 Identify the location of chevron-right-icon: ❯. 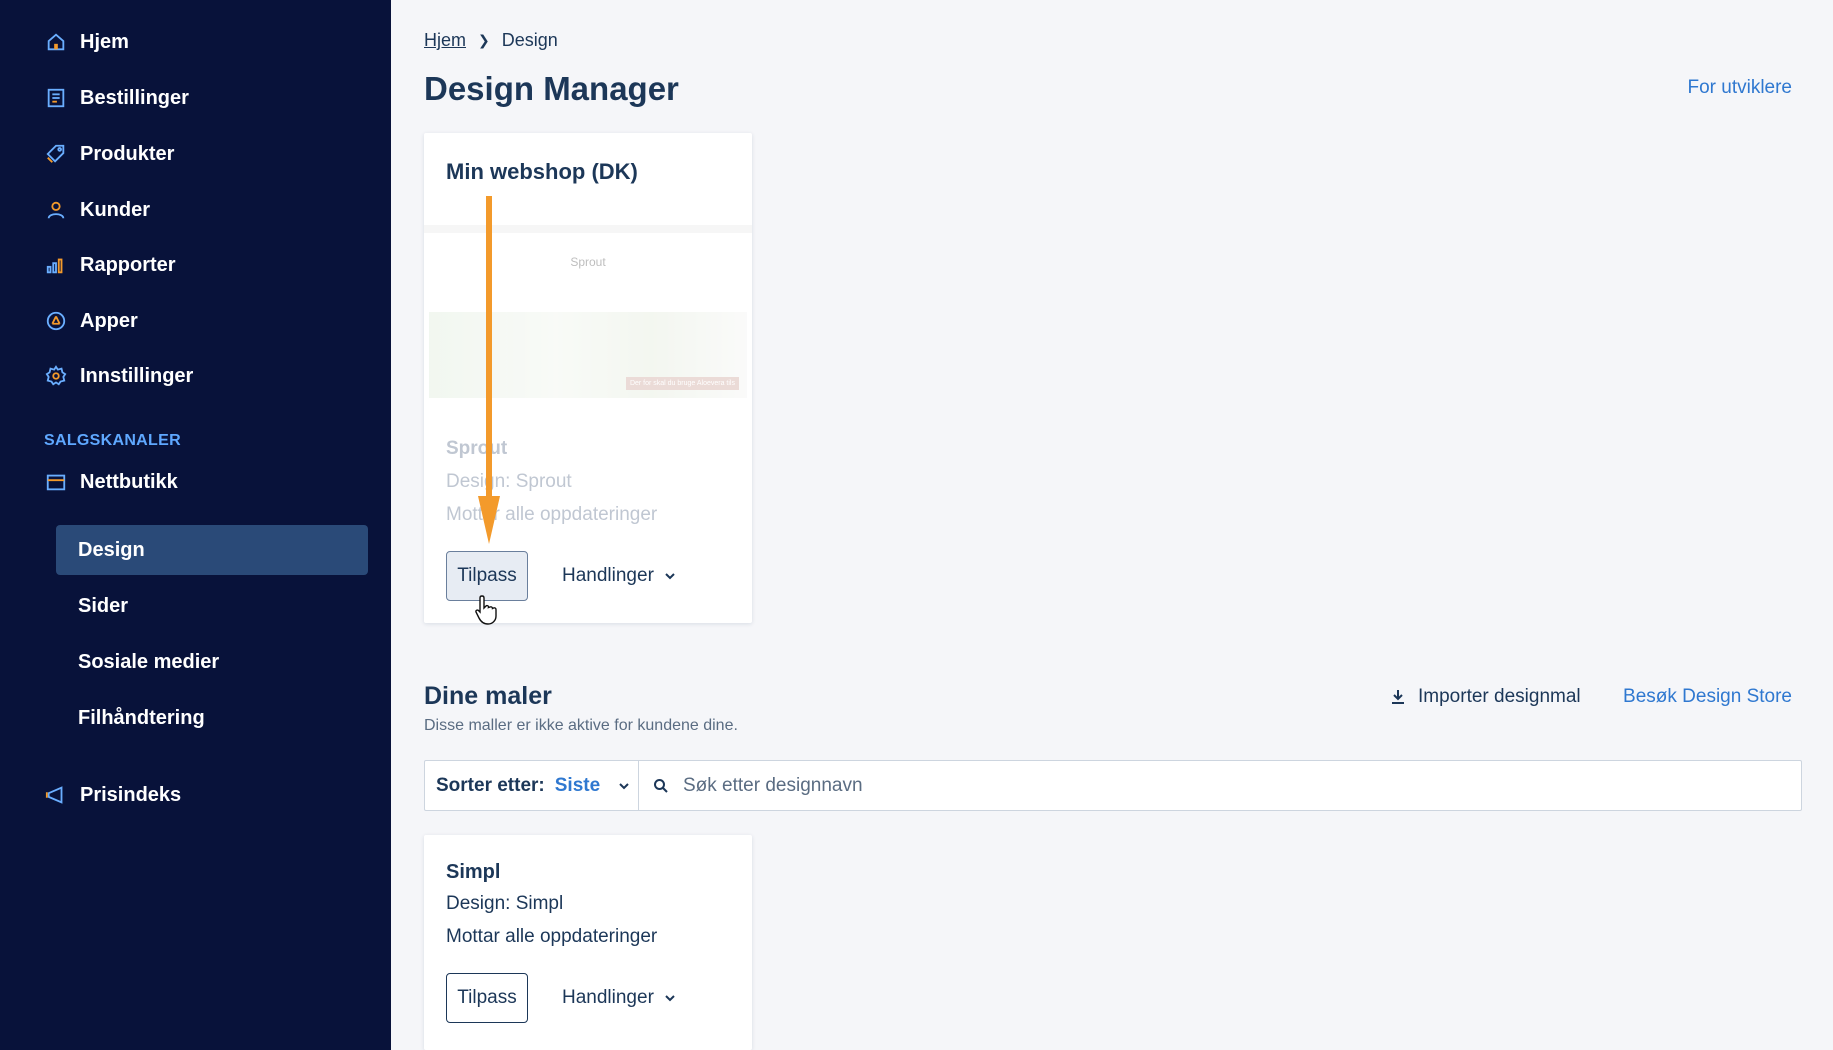
(484, 40).